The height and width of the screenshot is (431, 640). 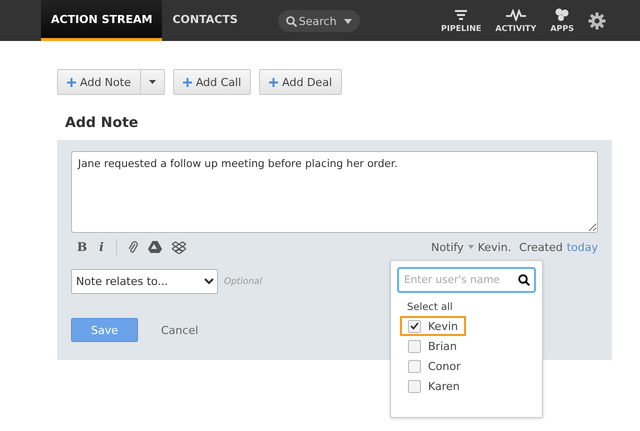 What do you see at coordinates (516, 14) in the screenshot?
I see `pulse-icon` at bounding box center [516, 14].